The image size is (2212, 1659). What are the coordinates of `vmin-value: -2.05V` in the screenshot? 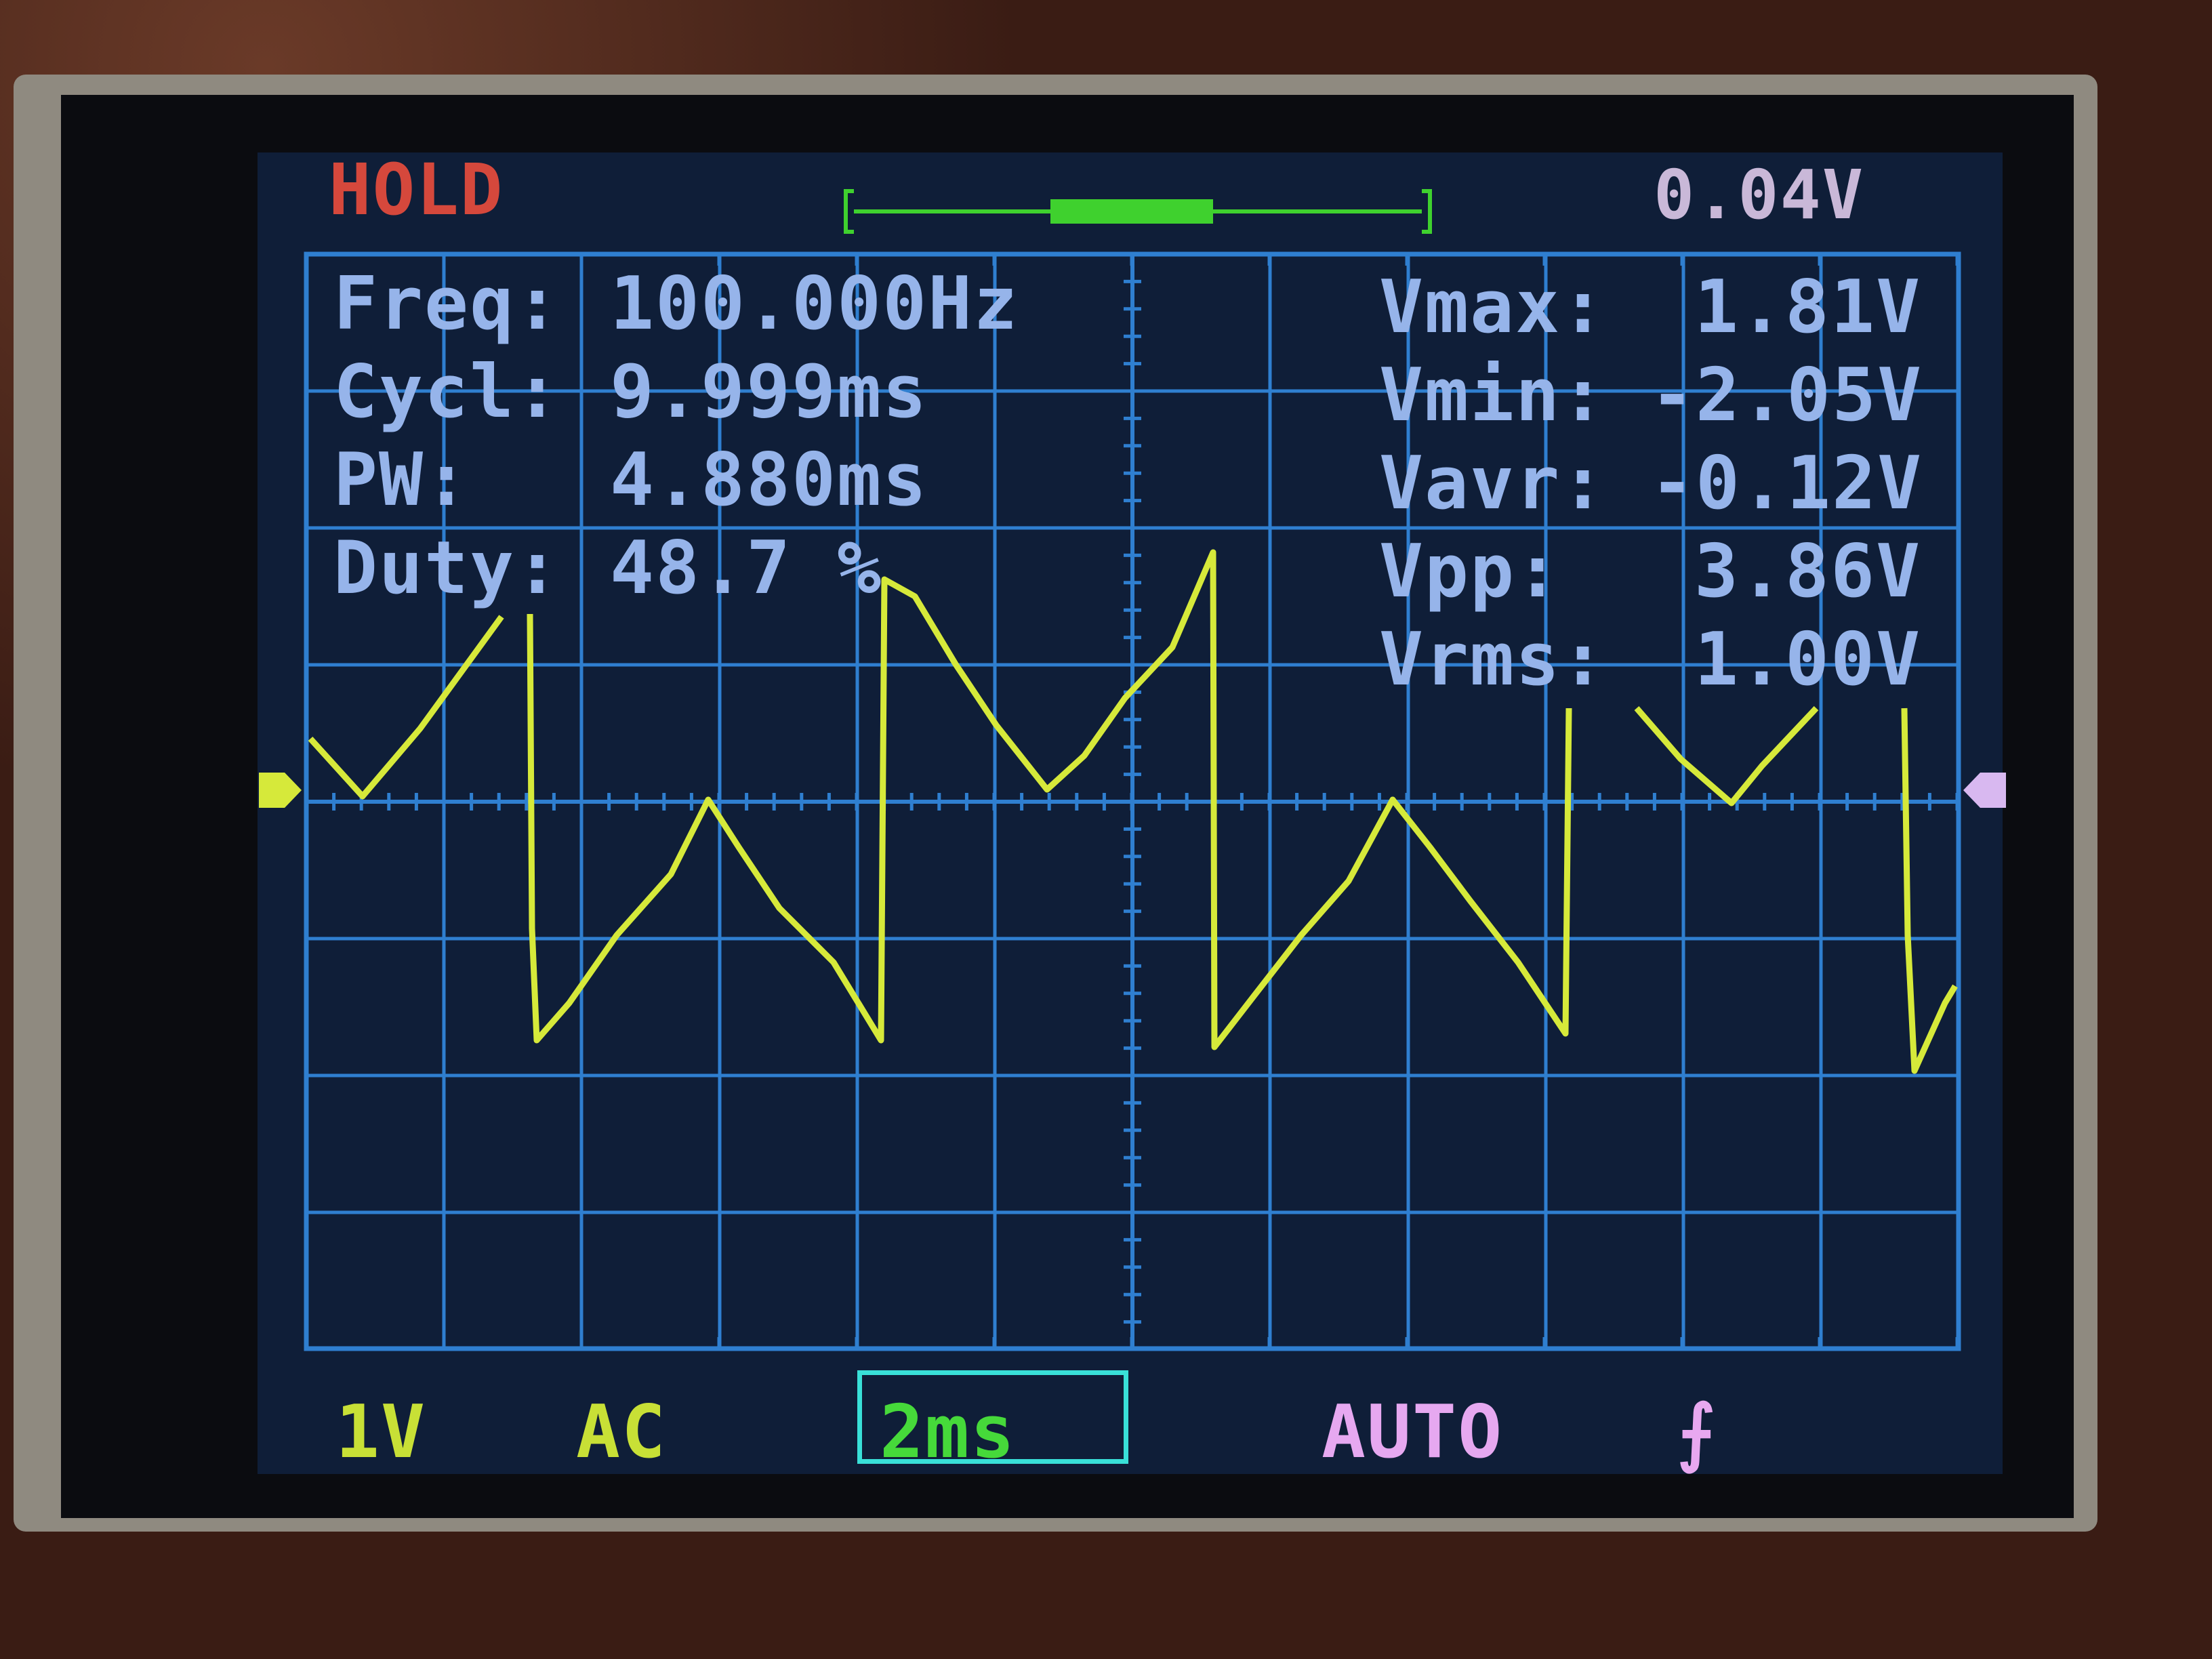 It's located at (1787, 396).